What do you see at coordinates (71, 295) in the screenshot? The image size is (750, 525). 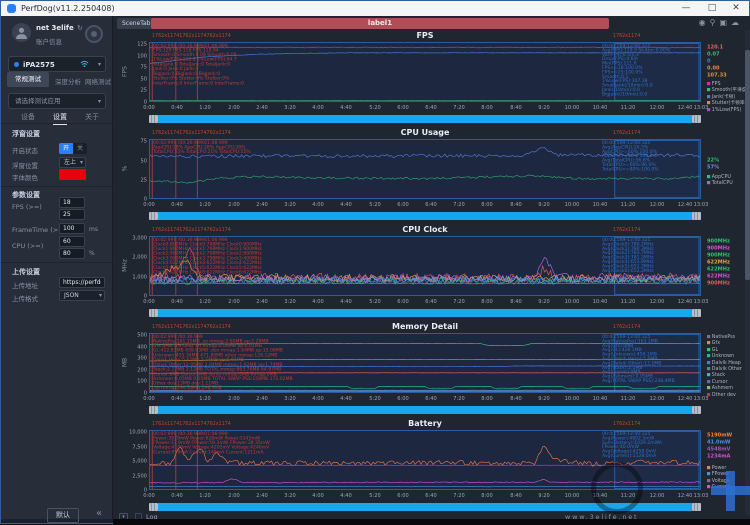 I see `upload-format-value: JSON` at bounding box center [71, 295].